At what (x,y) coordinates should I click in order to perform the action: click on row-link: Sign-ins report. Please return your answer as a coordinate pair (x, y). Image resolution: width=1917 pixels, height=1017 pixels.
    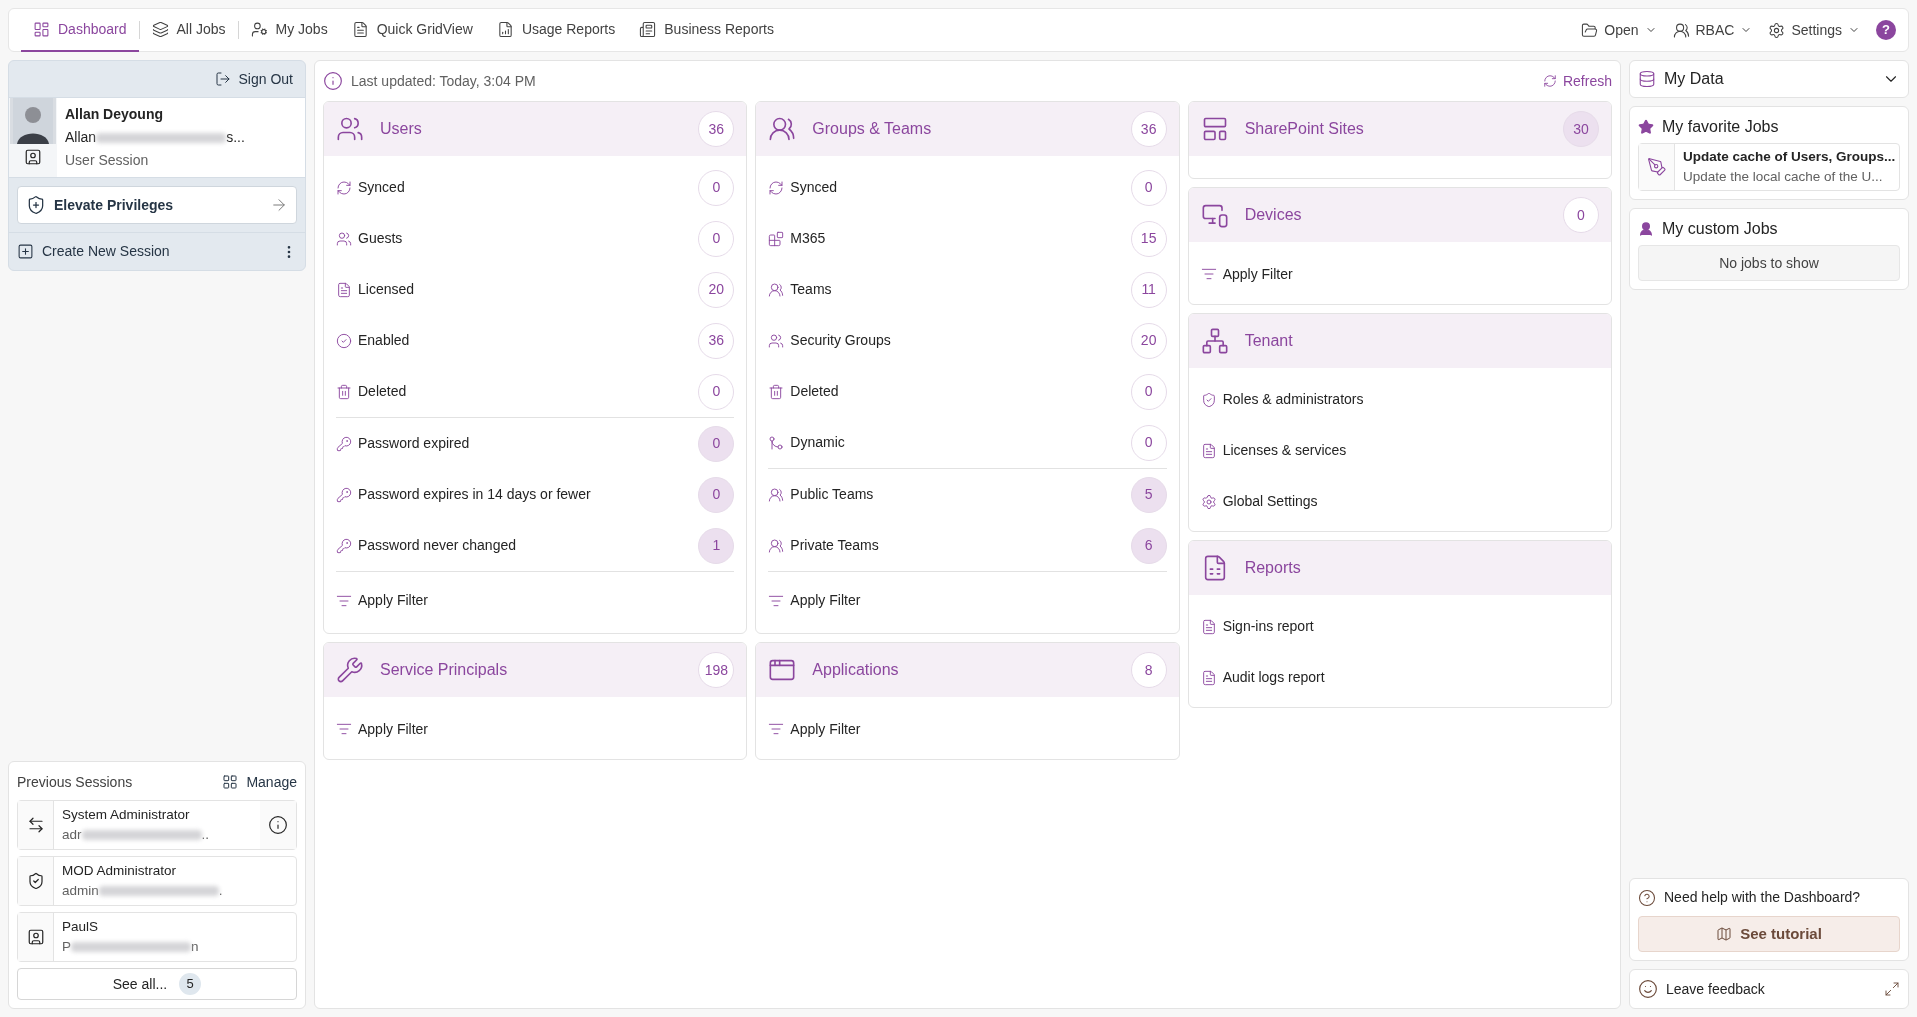
    Looking at the image, I should click on (1410, 626).